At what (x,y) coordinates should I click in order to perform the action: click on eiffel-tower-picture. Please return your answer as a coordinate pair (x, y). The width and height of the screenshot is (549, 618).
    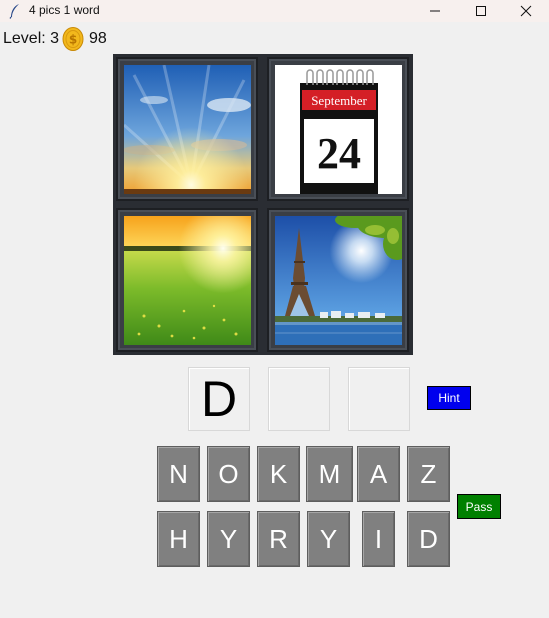
    Looking at the image, I should click on (338, 280).